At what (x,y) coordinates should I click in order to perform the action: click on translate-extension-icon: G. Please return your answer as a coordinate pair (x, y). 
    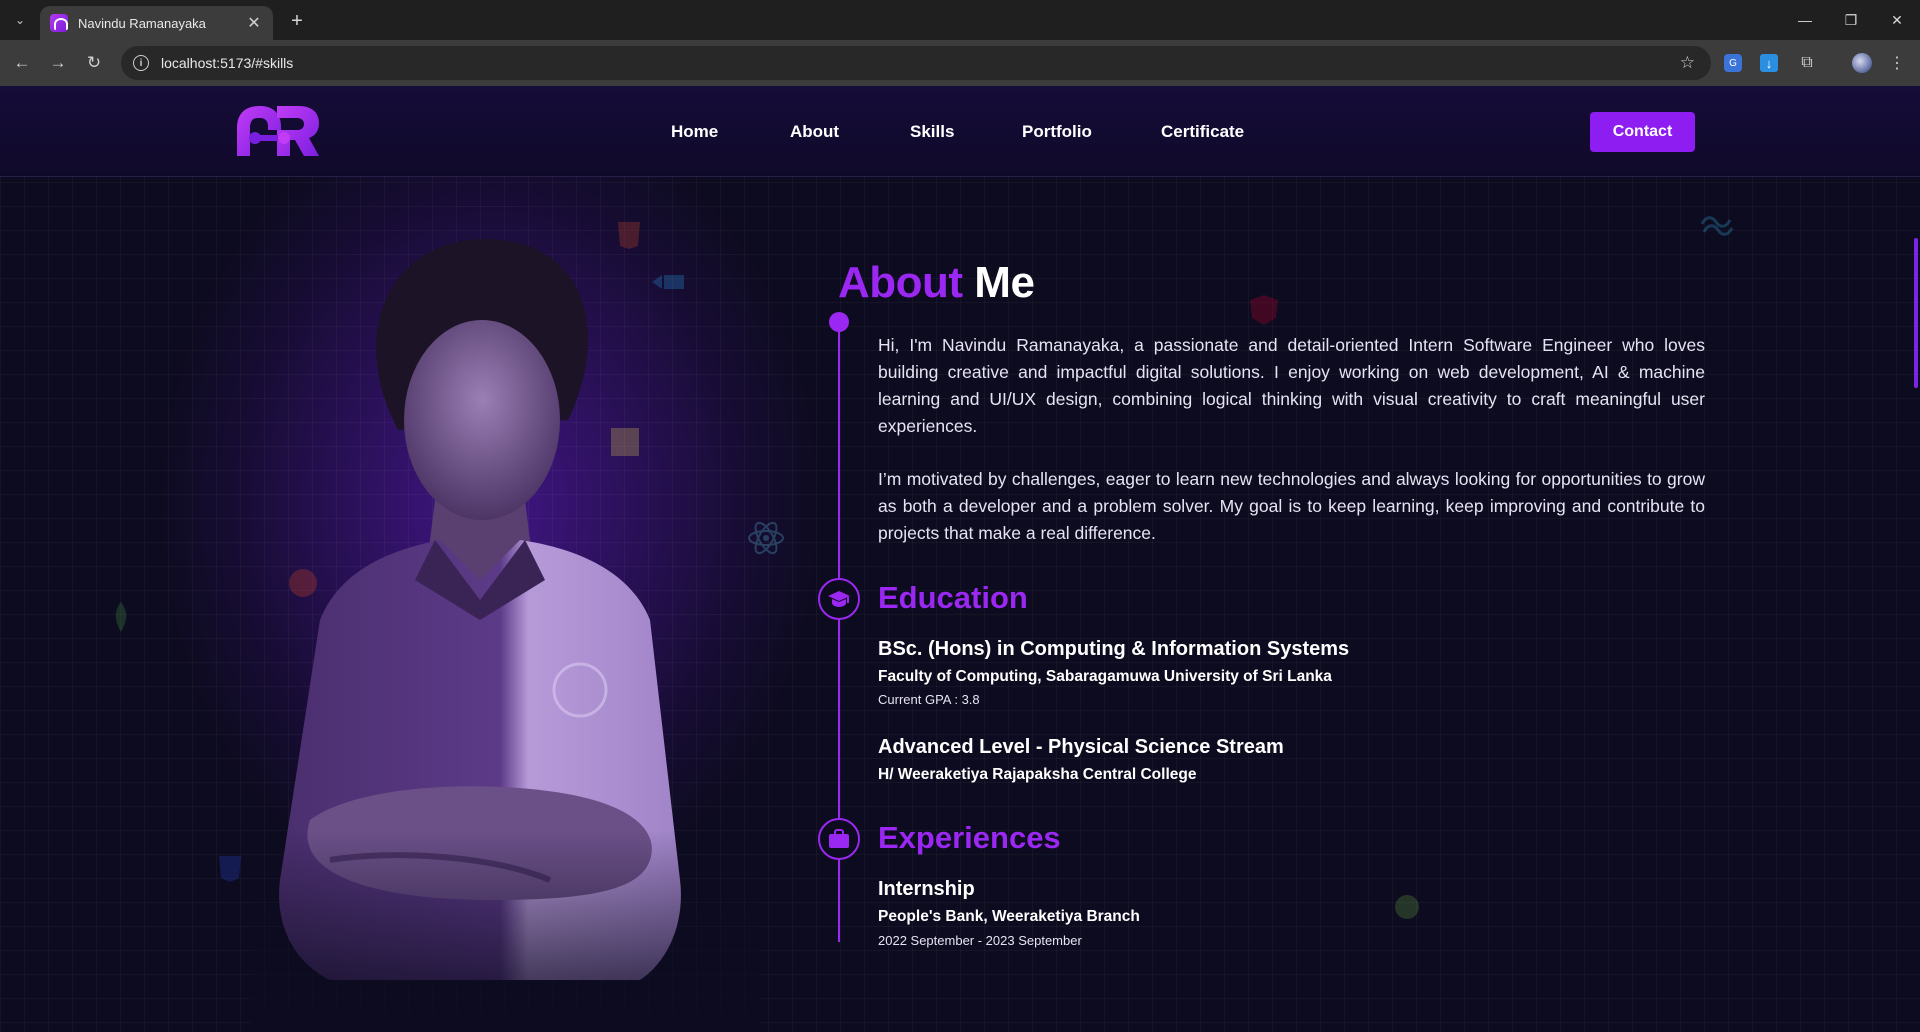
    Looking at the image, I should click on (1733, 63).